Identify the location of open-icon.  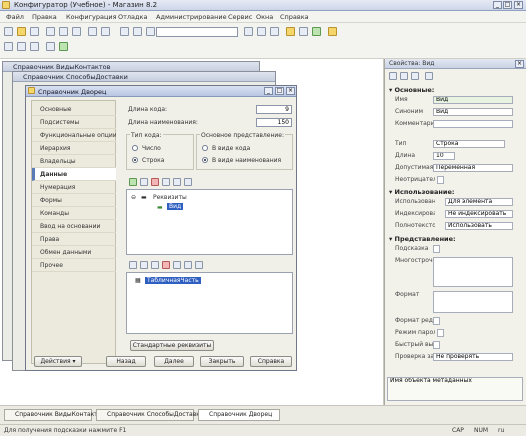
(21, 31).